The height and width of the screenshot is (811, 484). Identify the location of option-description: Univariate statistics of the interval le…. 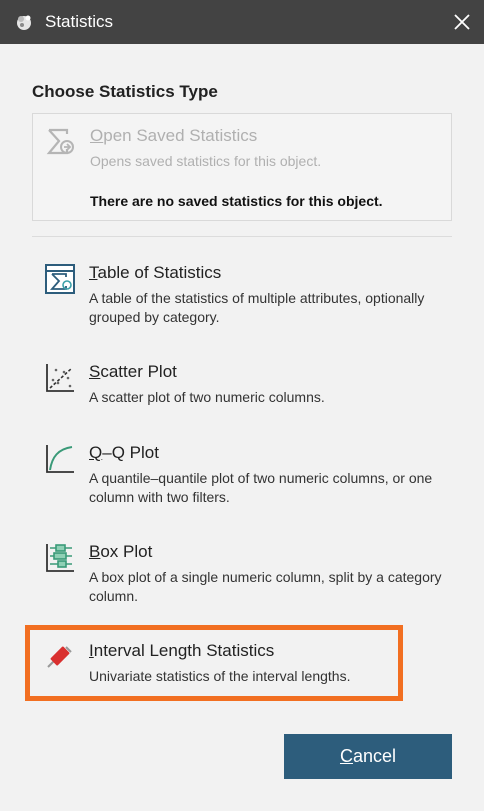
(220, 676).